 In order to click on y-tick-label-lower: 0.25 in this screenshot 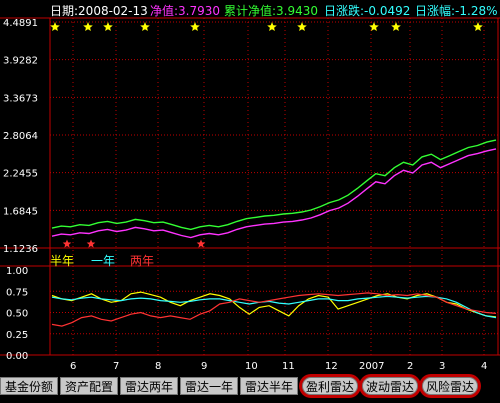, I will do `click(17, 335)`.